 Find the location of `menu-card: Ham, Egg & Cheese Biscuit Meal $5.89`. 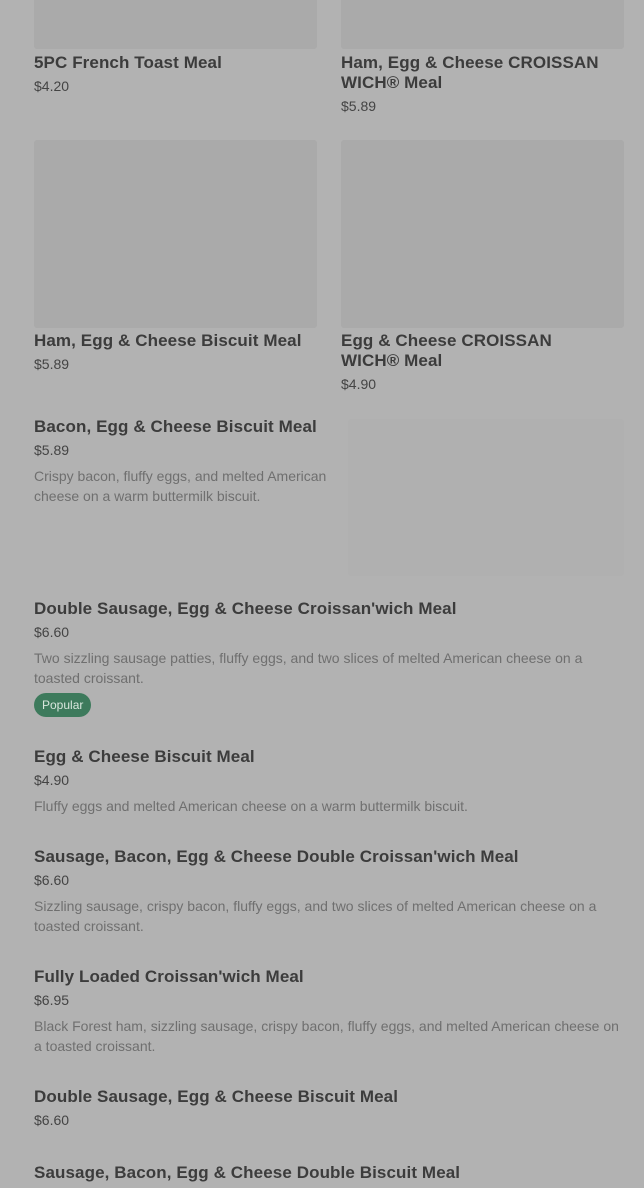

menu-card: Ham, Egg & Cheese Biscuit Meal $5.89 is located at coordinates (175, 260).